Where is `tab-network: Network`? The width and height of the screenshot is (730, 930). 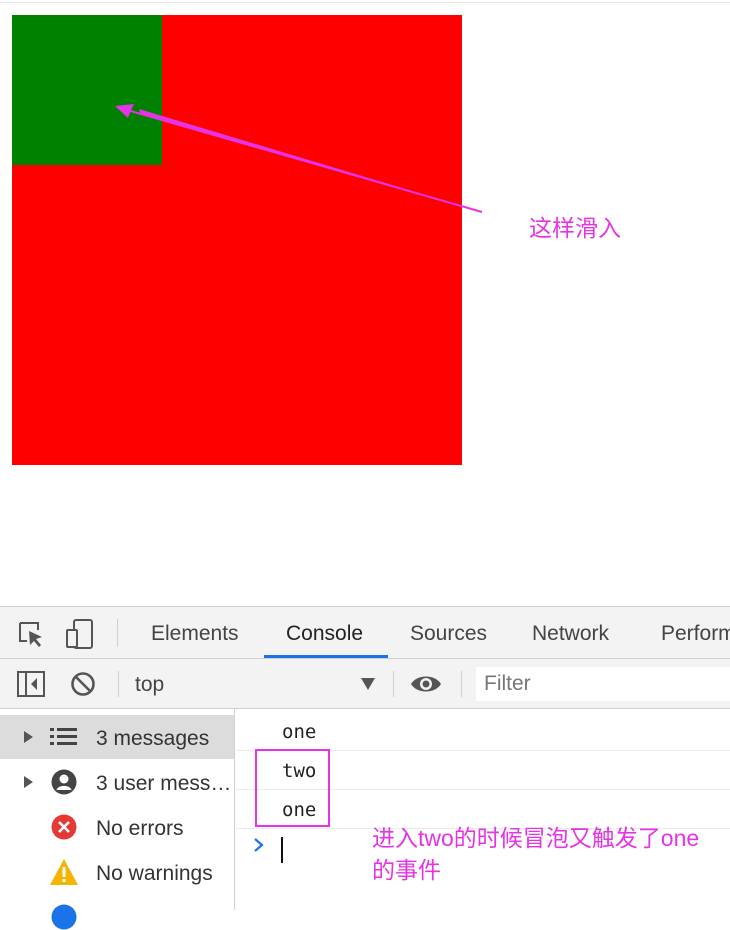
tab-network: Network is located at coordinates (570, 632).